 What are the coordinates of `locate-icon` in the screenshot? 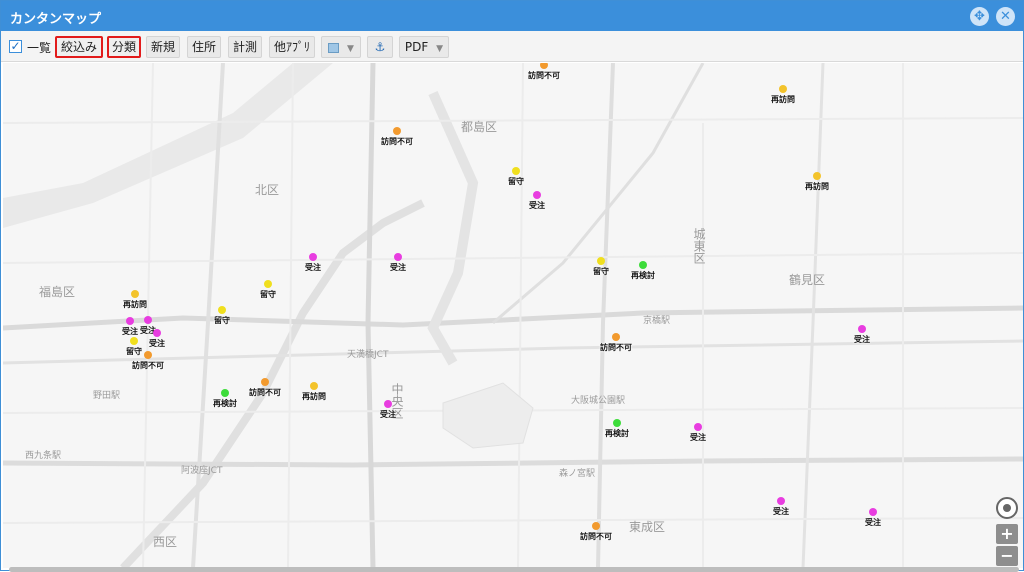 It's located at (1007, 508).